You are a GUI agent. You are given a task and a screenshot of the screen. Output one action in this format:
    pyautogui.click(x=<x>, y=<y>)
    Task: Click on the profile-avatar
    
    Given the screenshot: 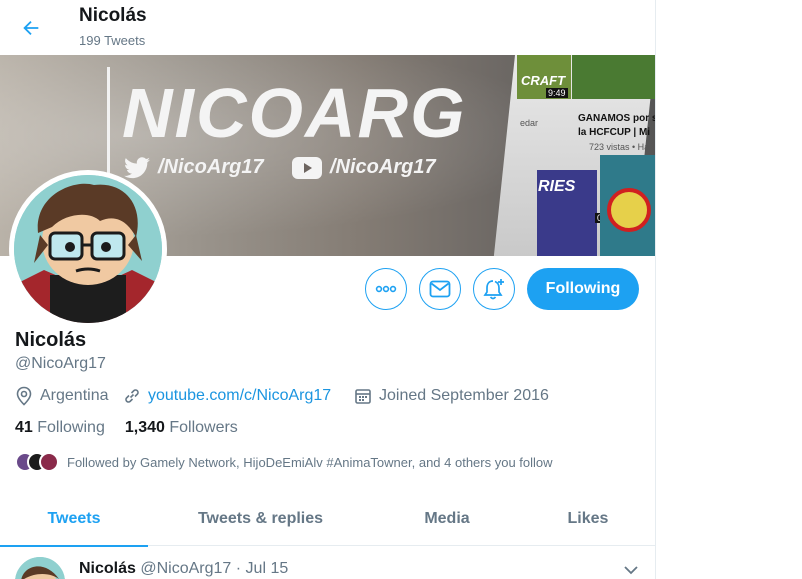 What is the action you would take?
    pyautogui.click(x=88, y=249)
    